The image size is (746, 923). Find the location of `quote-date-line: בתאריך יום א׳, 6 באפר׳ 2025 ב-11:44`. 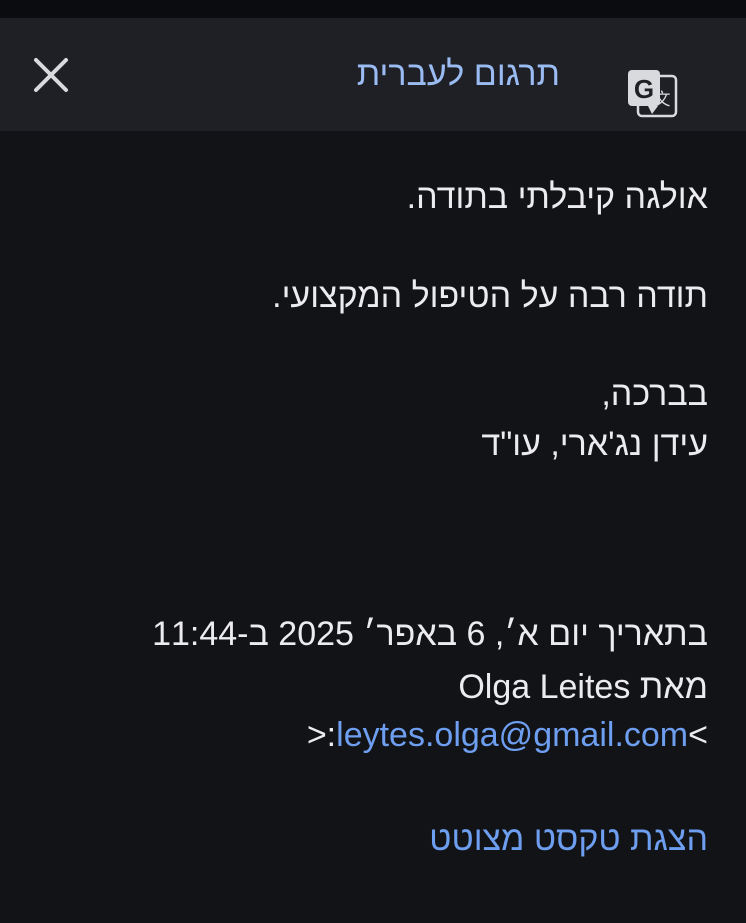

quote-date-line: בתאריך יום א׳, 6 באפר׳ 2025 ב-11:44 is located at coordinates (430, 634).